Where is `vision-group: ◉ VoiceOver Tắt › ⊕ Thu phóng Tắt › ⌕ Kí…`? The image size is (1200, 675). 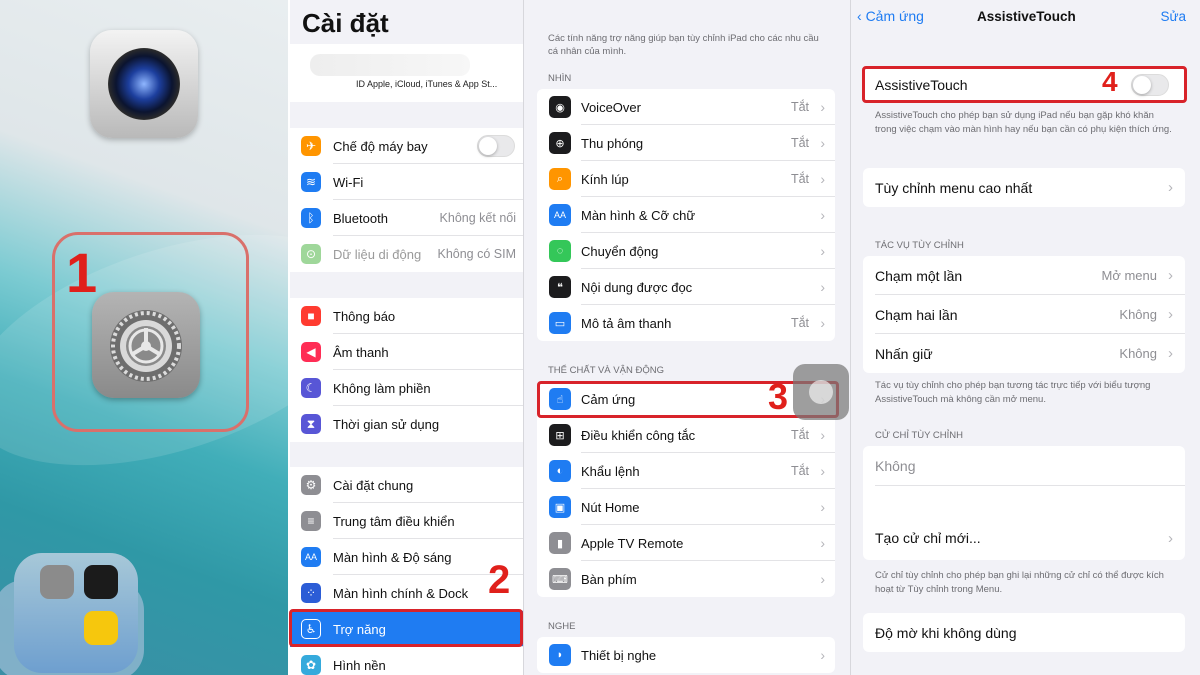
vision-group: ◉ VoiceOver Tắt › ⊕ Thu phóng Tắt › ⌕ Kí… is located at coordinates (686, 215).